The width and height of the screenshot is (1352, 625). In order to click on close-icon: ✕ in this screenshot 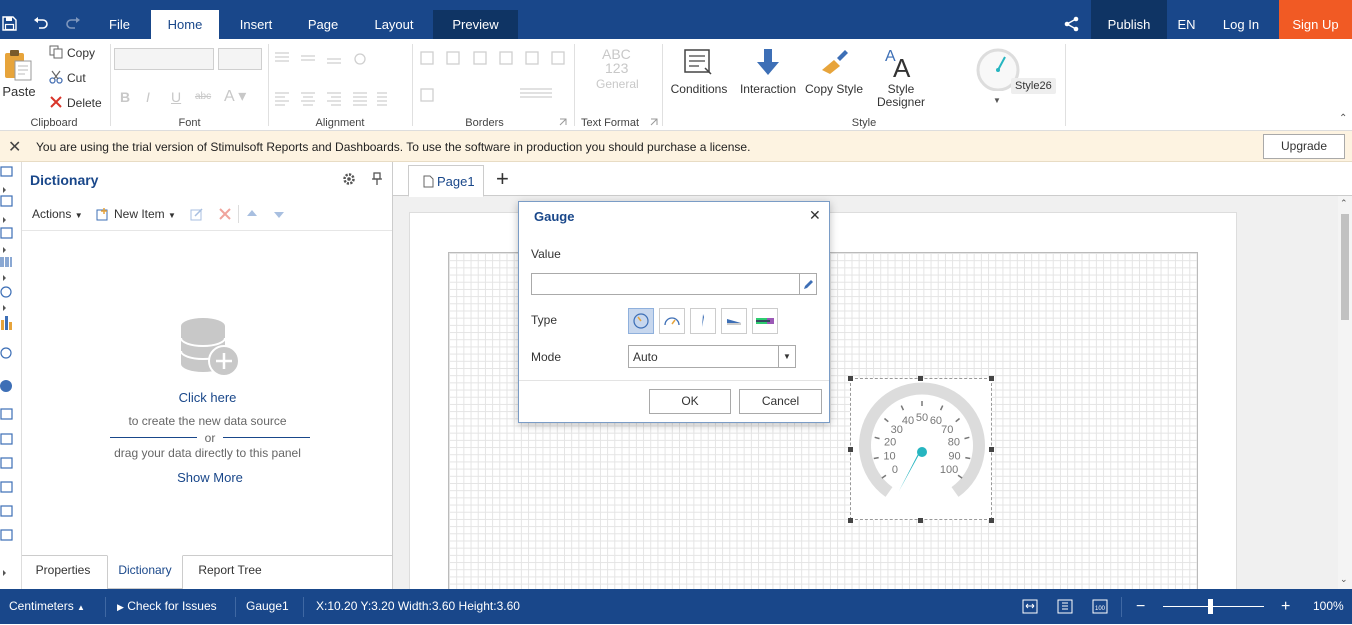, I will do `click(815, 215)`.